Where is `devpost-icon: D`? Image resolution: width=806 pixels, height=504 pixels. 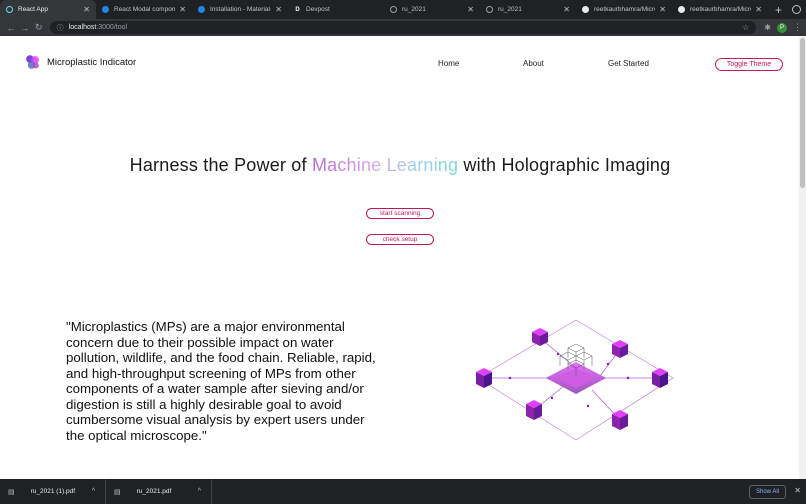 devpost-icon: D is located at coordinates (297, 9).